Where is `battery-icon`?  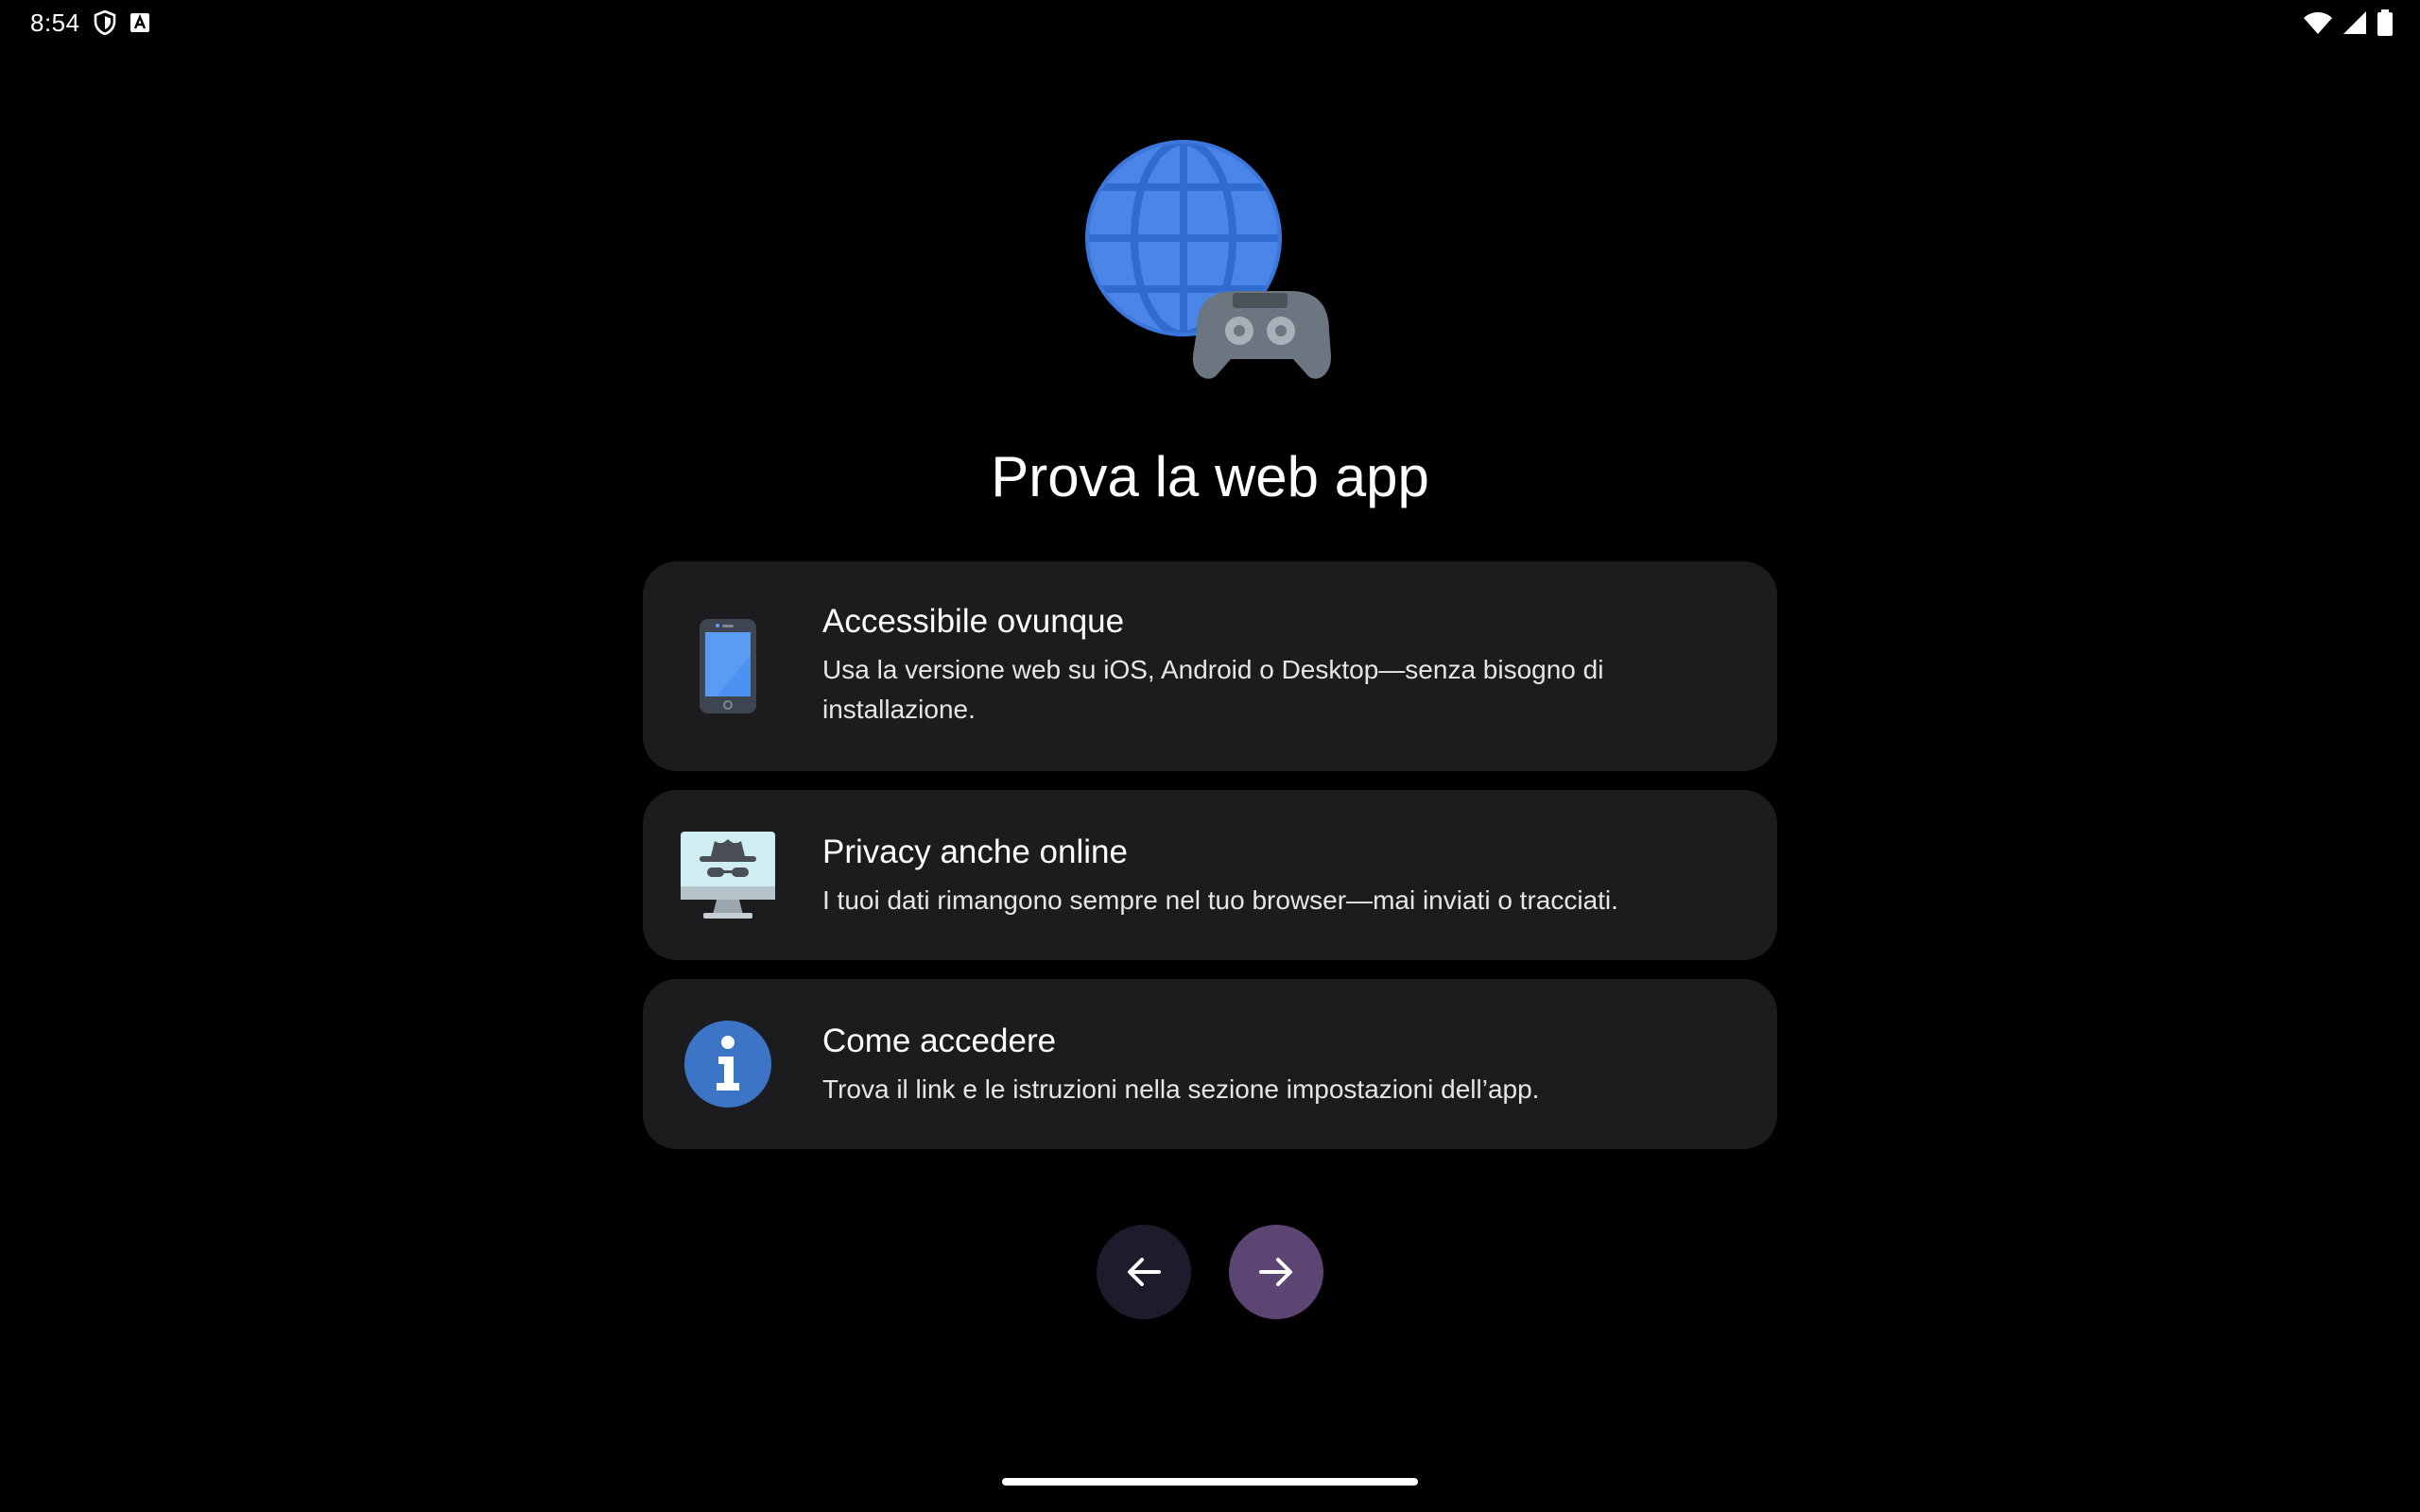
battery-icon is located at coordinates (2385, 22).